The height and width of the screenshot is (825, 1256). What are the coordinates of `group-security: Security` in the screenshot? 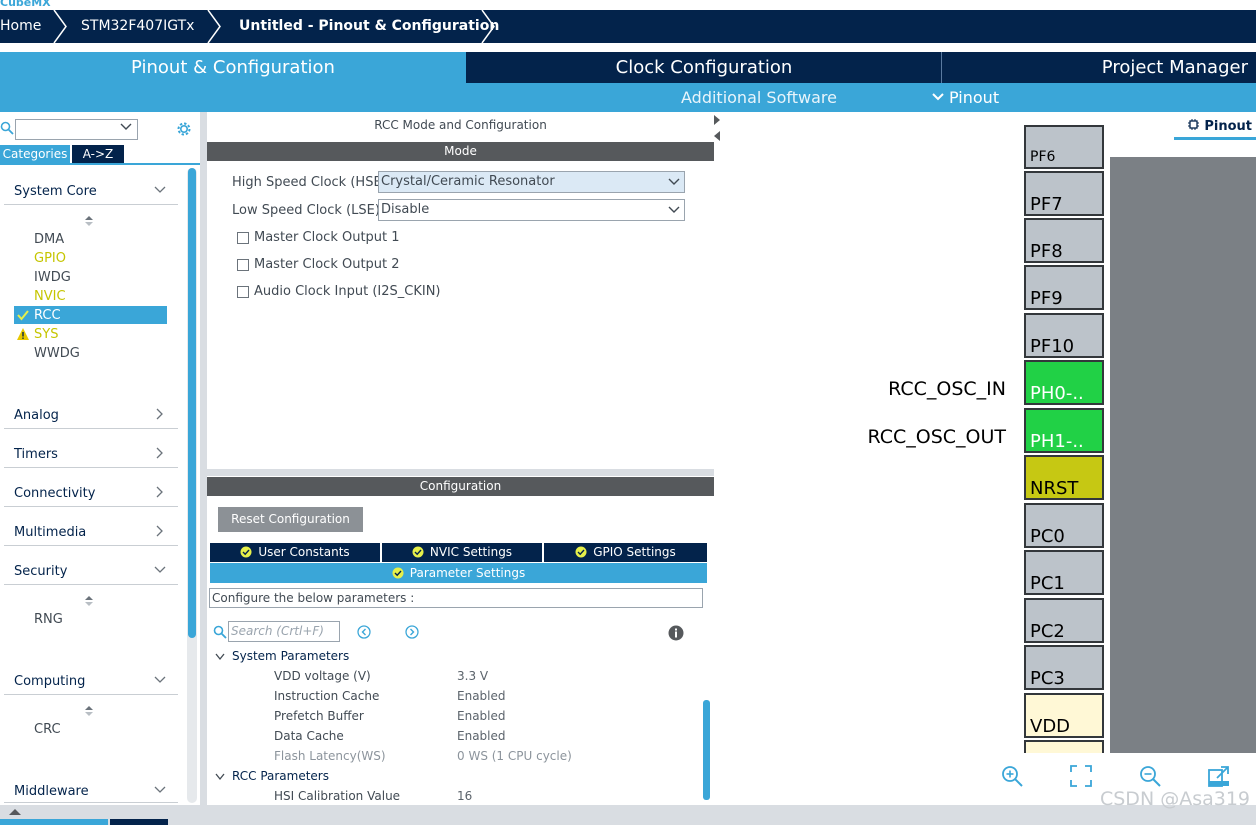 It's located at (40, 571).